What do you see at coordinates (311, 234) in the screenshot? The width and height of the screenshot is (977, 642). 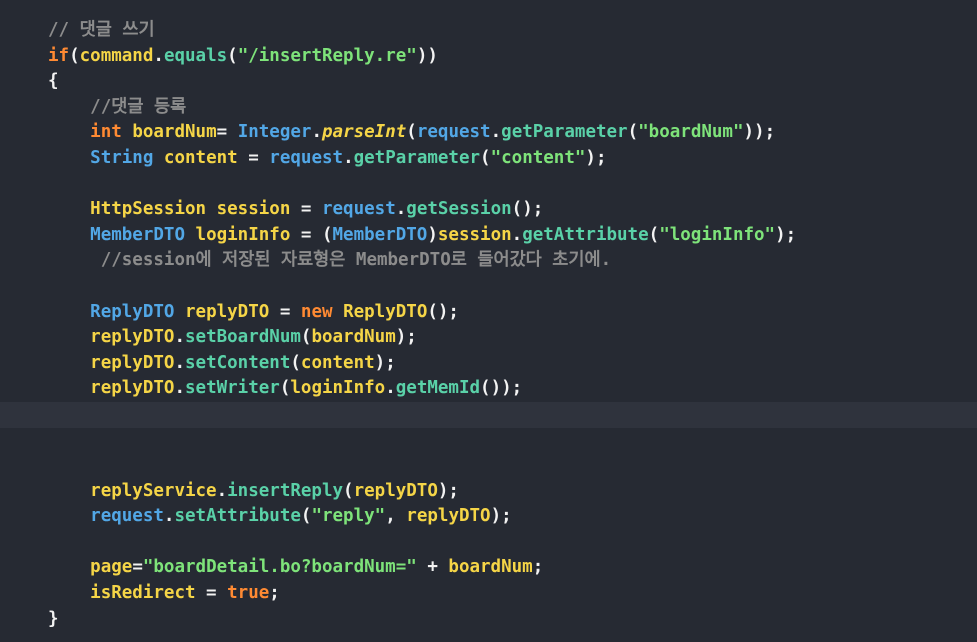 I see `code-token-punct: = (` at bounding box center [311, 234].